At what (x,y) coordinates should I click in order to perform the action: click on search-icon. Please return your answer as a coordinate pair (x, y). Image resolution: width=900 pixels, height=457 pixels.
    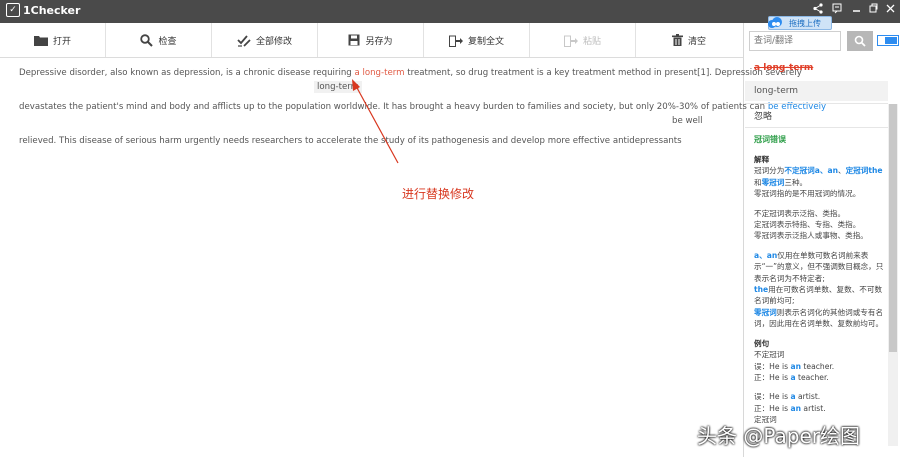
    Looking at the image, I should click on (860, 41).